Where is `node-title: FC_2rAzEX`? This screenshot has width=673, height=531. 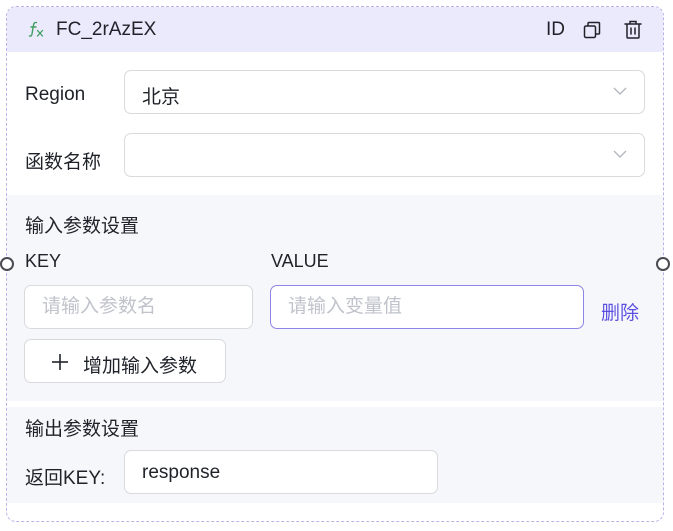
node-title: FC_2rAzEX is located at coordinates (106, 29).